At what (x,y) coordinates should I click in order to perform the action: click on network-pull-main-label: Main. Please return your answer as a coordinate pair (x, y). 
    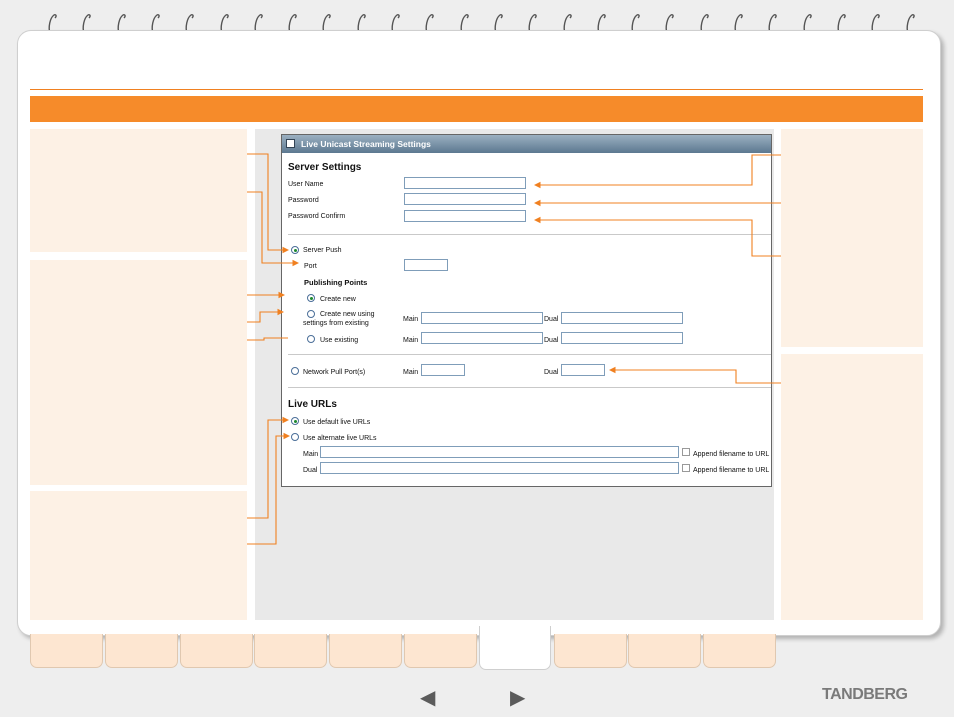
    Looking at the image, I should click on (411, 372).